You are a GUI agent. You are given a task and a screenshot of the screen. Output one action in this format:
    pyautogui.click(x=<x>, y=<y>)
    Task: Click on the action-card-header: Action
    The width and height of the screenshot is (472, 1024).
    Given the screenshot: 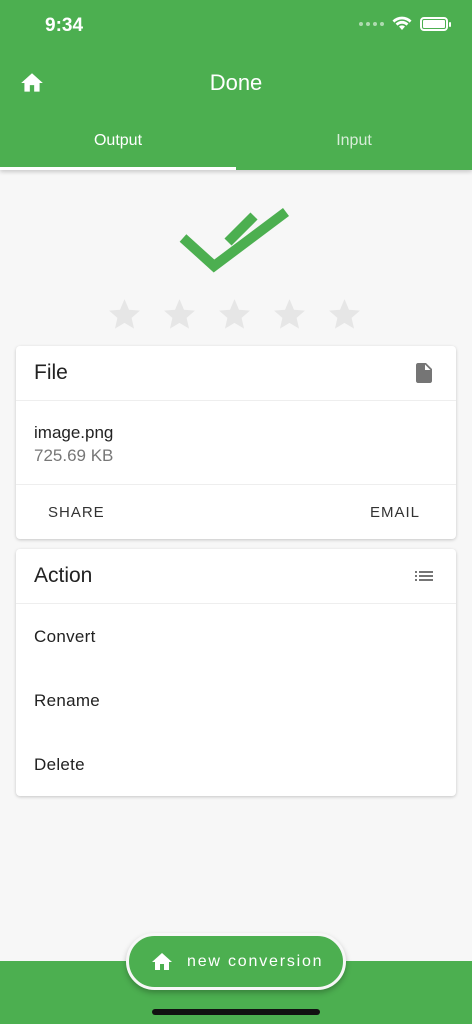 What is the action you would take?
    pyautogui.click(x=236, y=576)
    